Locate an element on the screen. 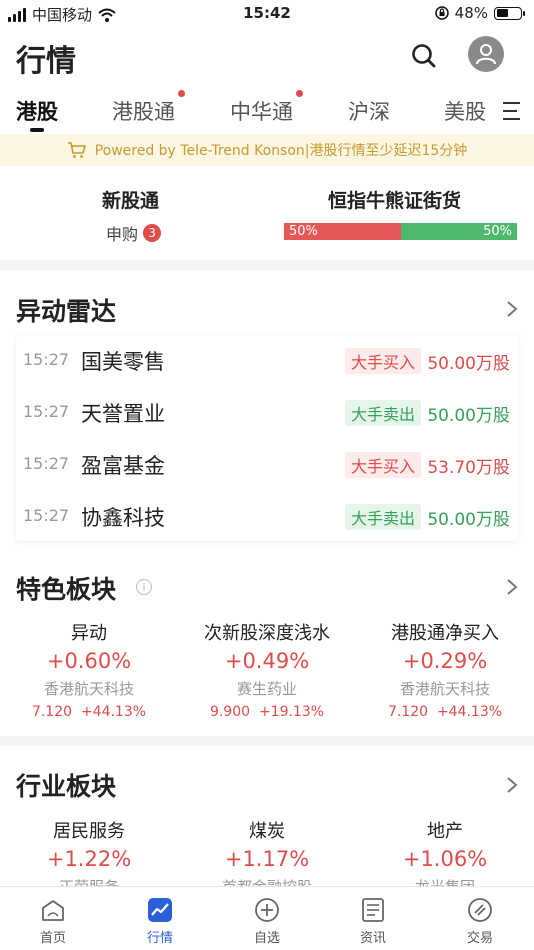 This screenshot has height=950, width=534. nav-home: 首页 is located at coordinates (53, 921).